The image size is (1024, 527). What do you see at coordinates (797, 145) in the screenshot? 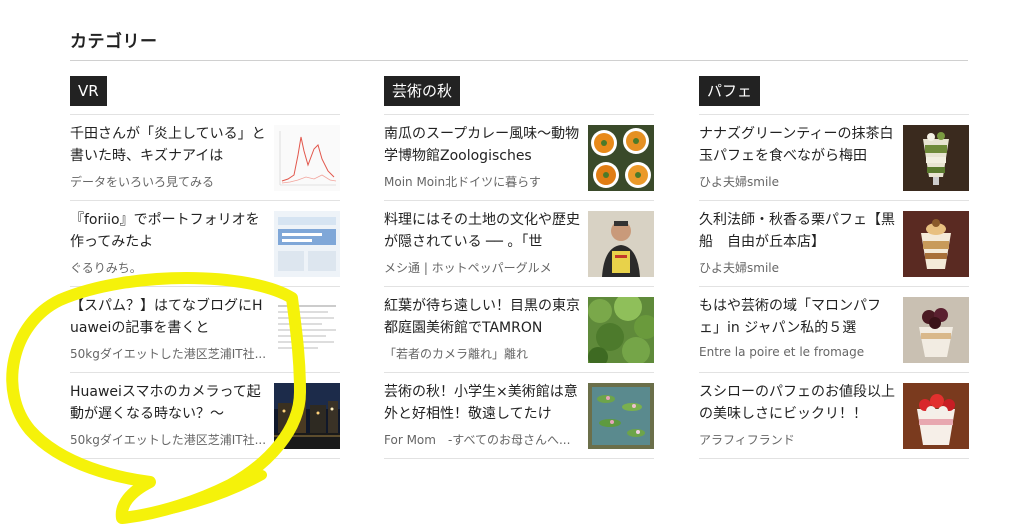
I see `entry-title: ナナズグリーンティーの抹茶白玉パフェを食べながら梅田` at bounding box center [797, 145].